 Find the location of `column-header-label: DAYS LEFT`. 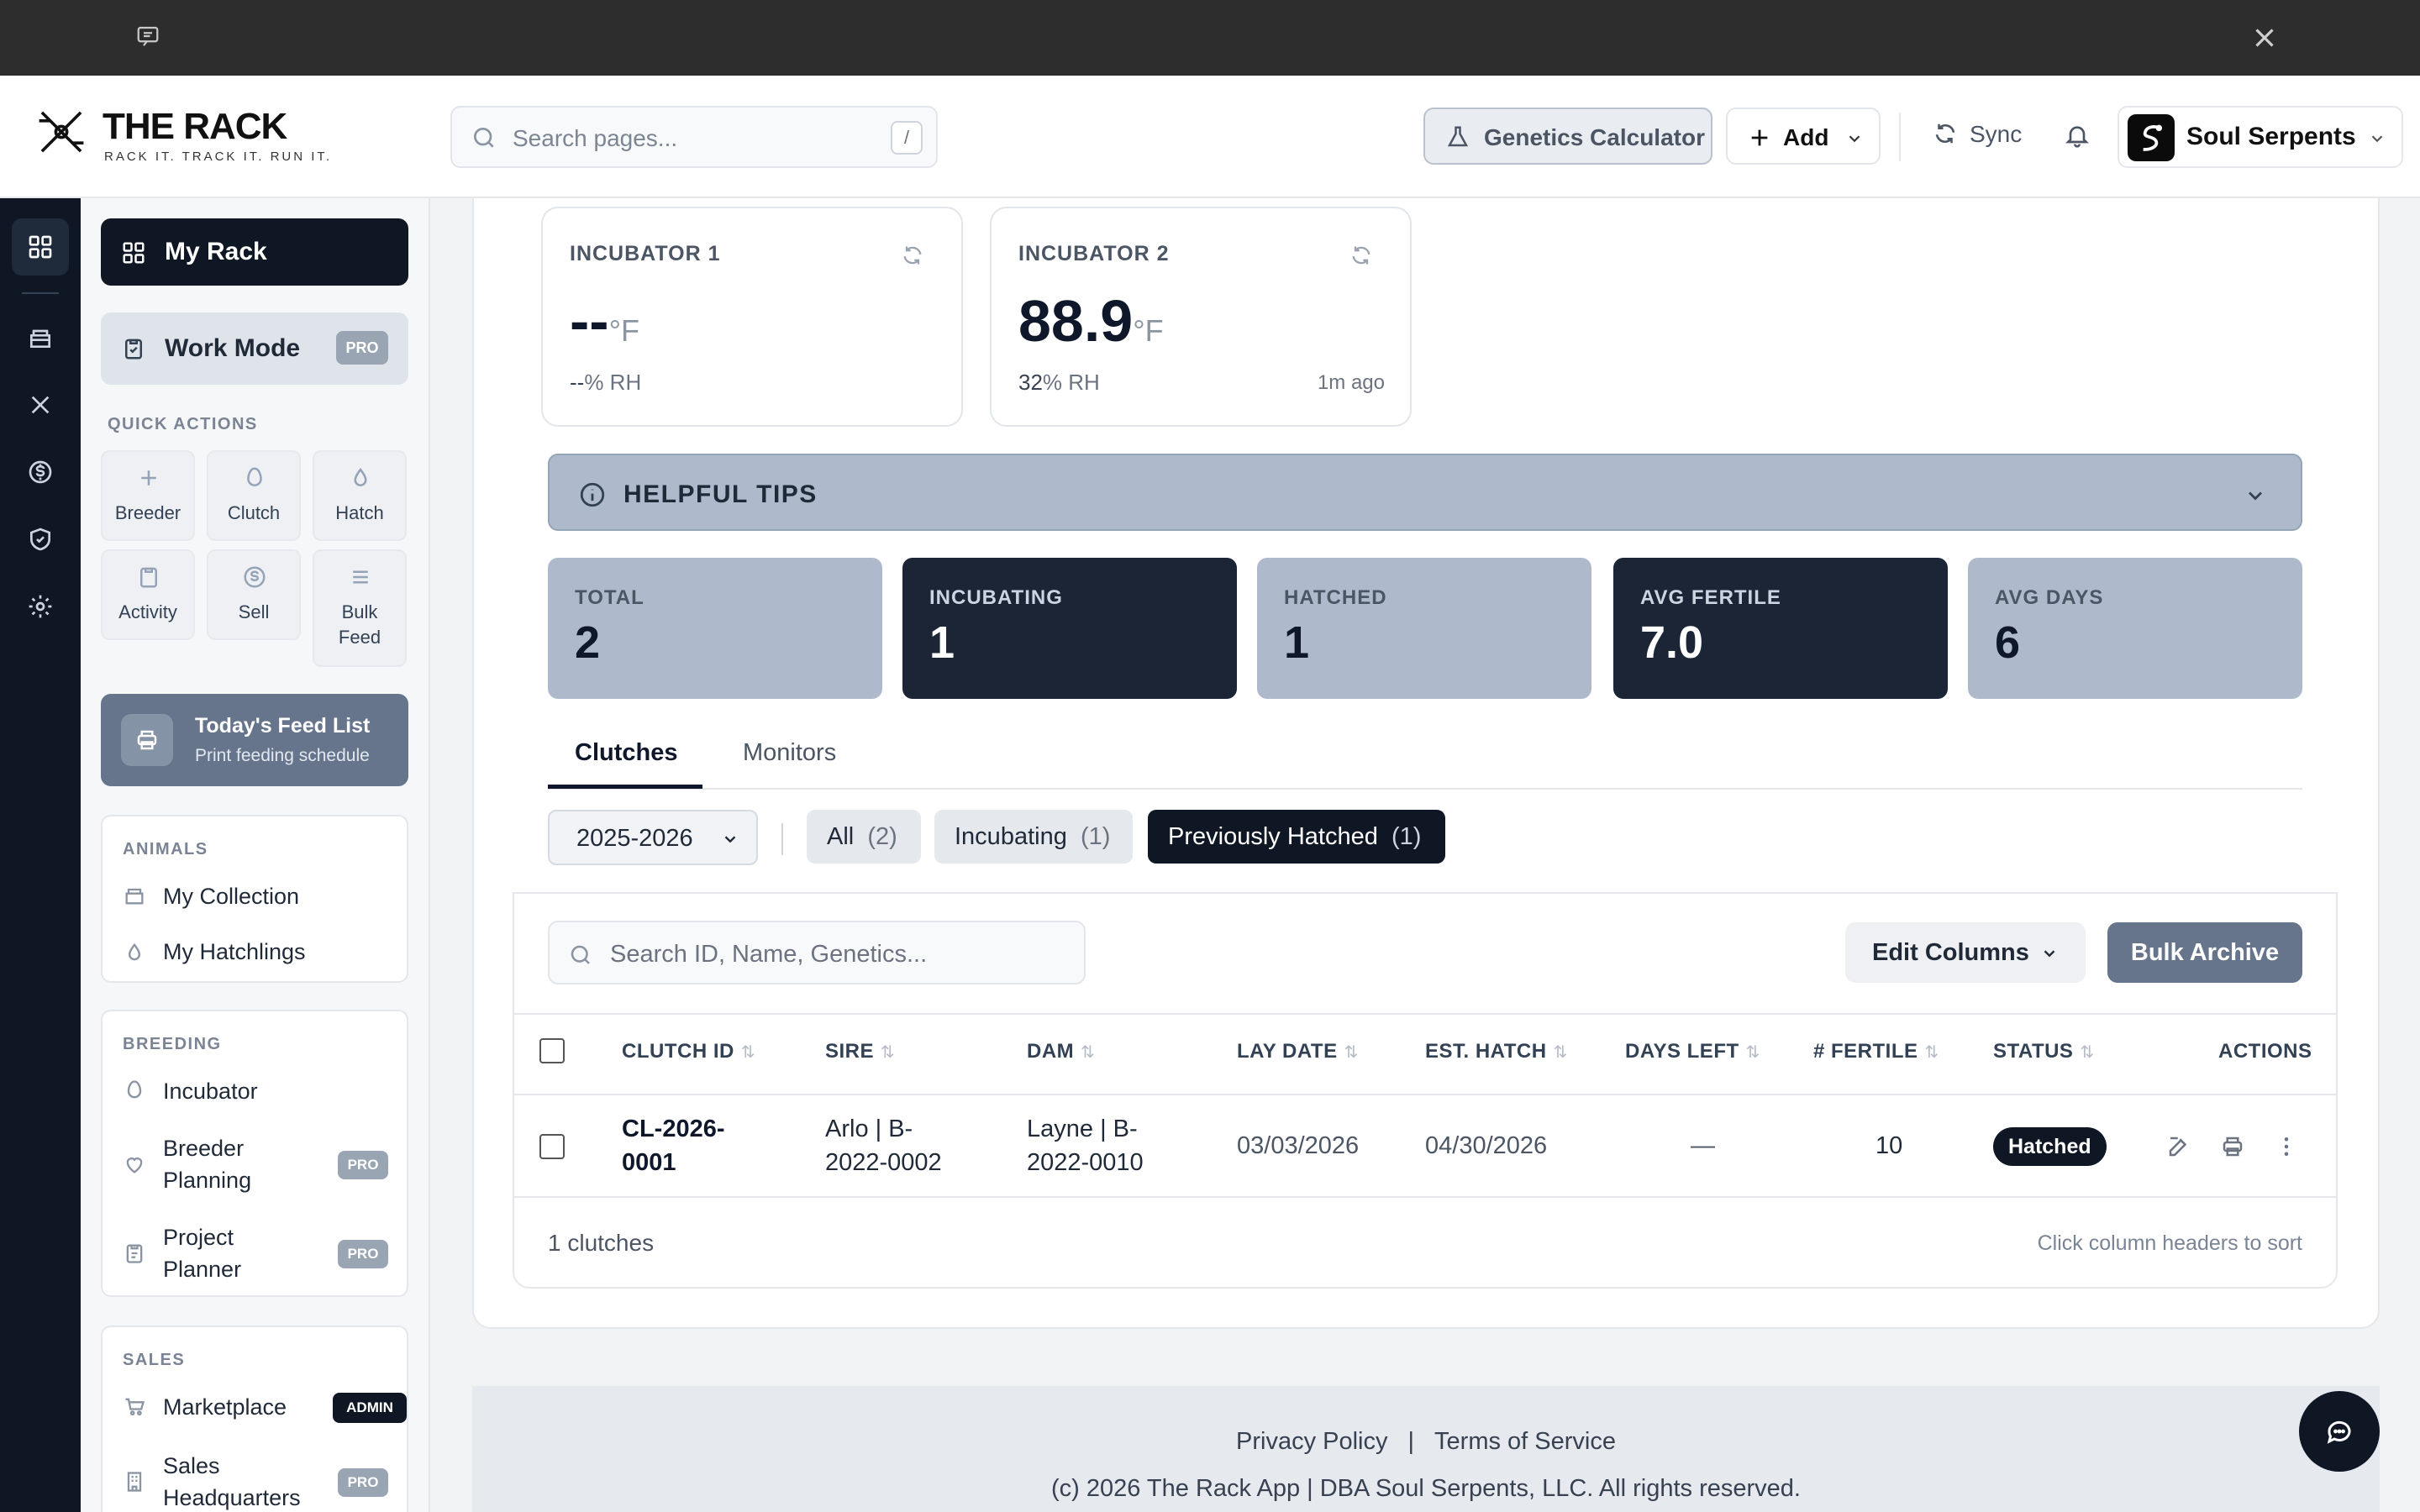

column-header-label: DAYS LEFT is located at coordinates (1682, 1051).